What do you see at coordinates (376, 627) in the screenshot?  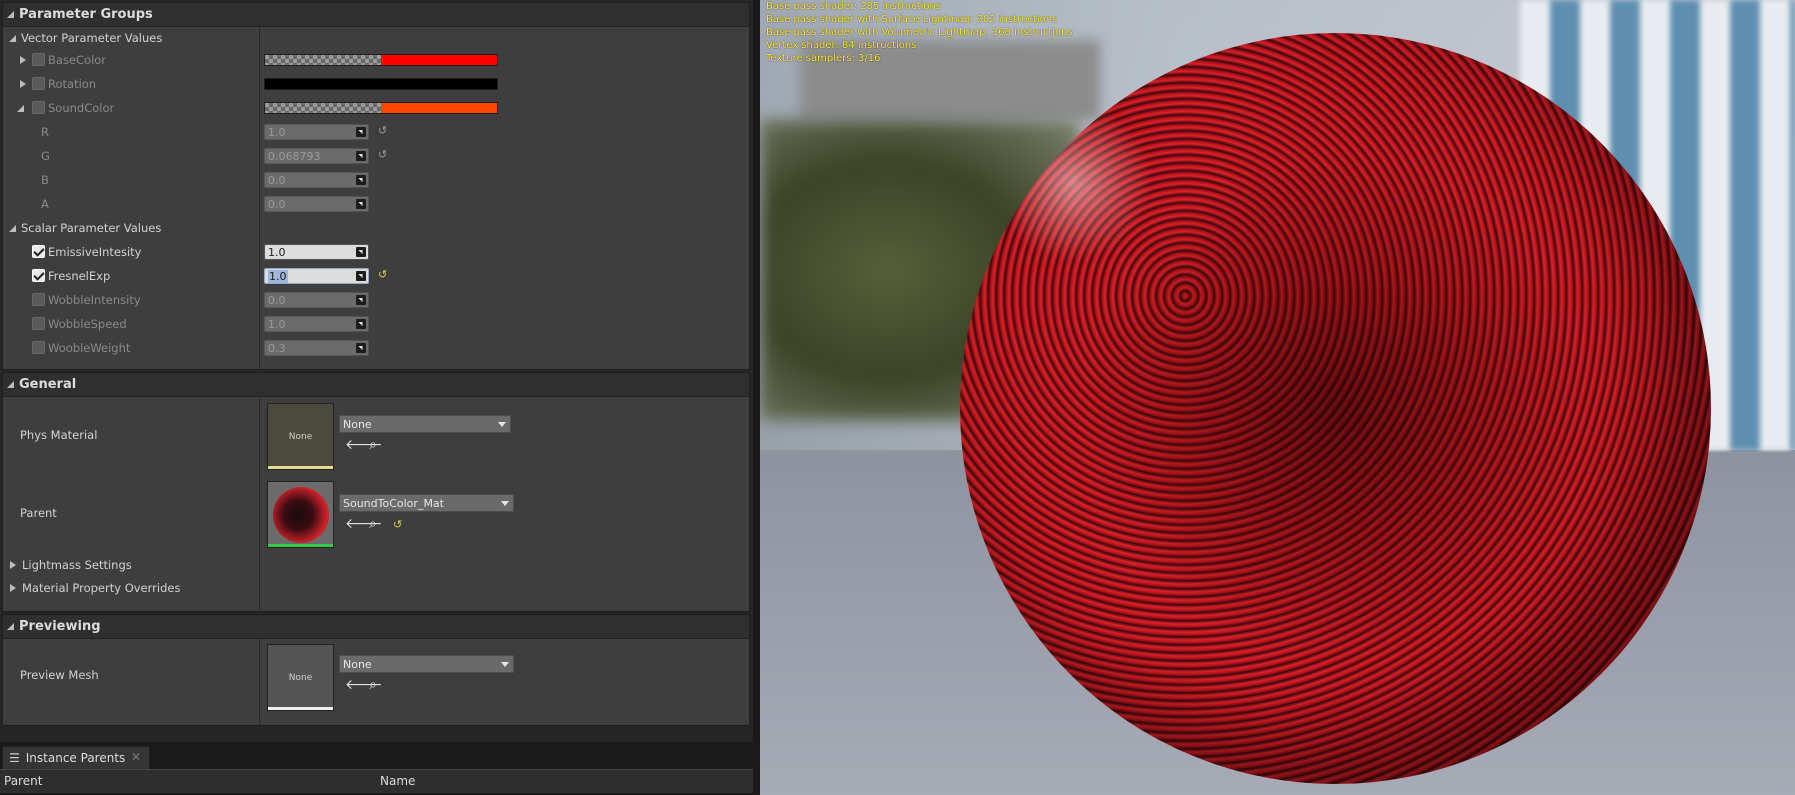 I see `previewing-header: Previewing` at bounding box center [376, 627].